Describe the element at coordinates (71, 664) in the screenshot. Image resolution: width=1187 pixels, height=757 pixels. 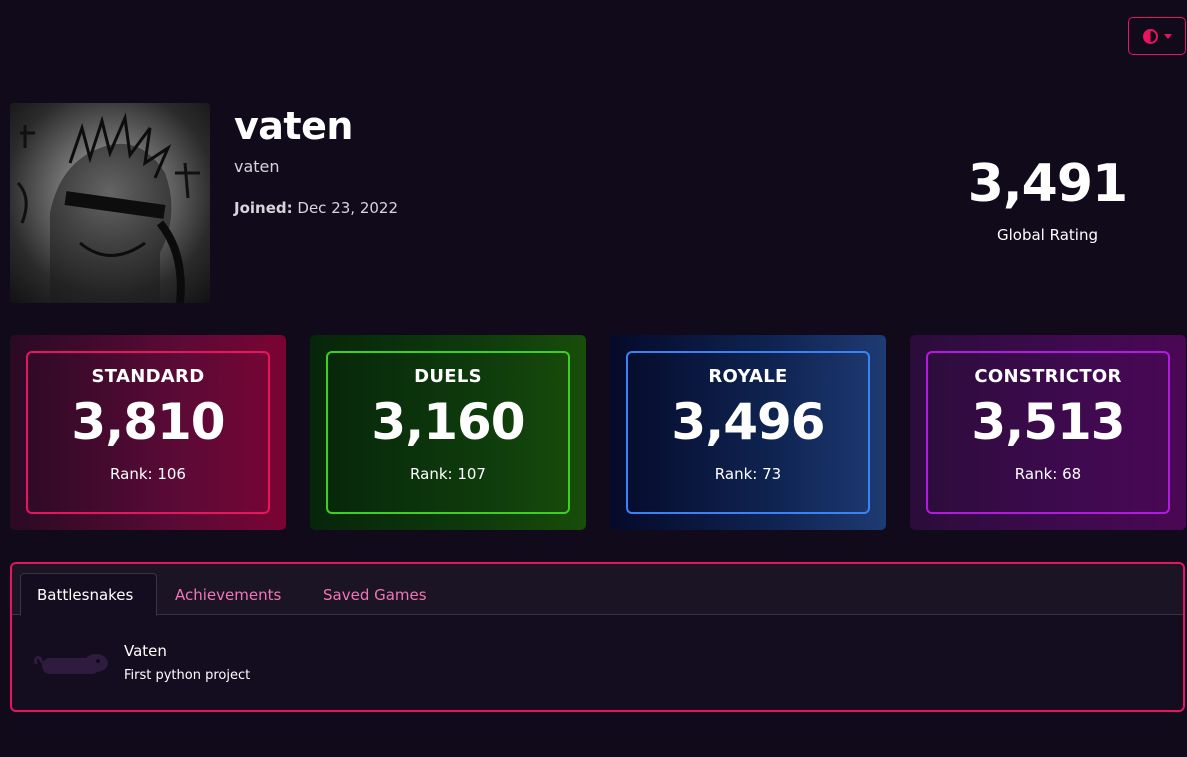
I see `snake-icon` at that location.